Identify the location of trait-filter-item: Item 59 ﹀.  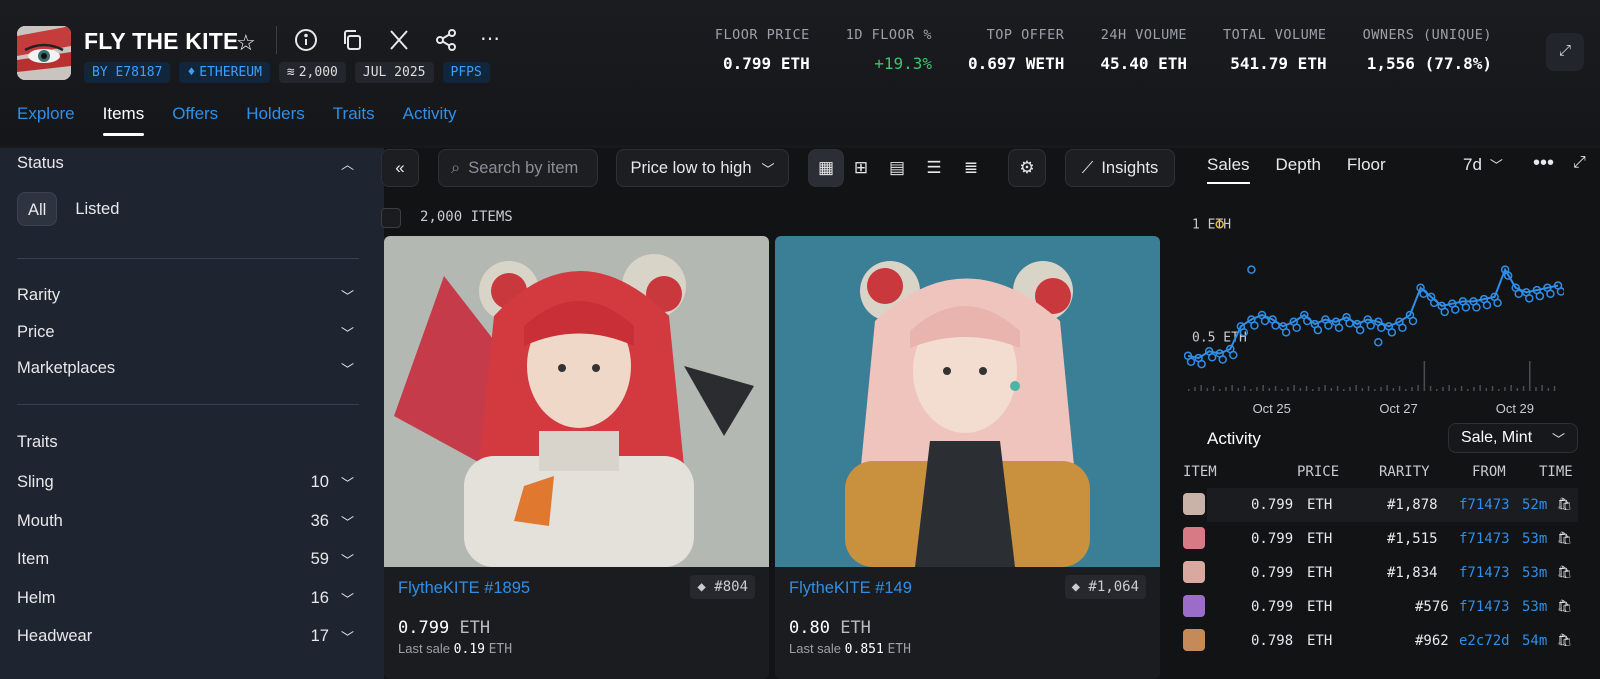
(185, 559).